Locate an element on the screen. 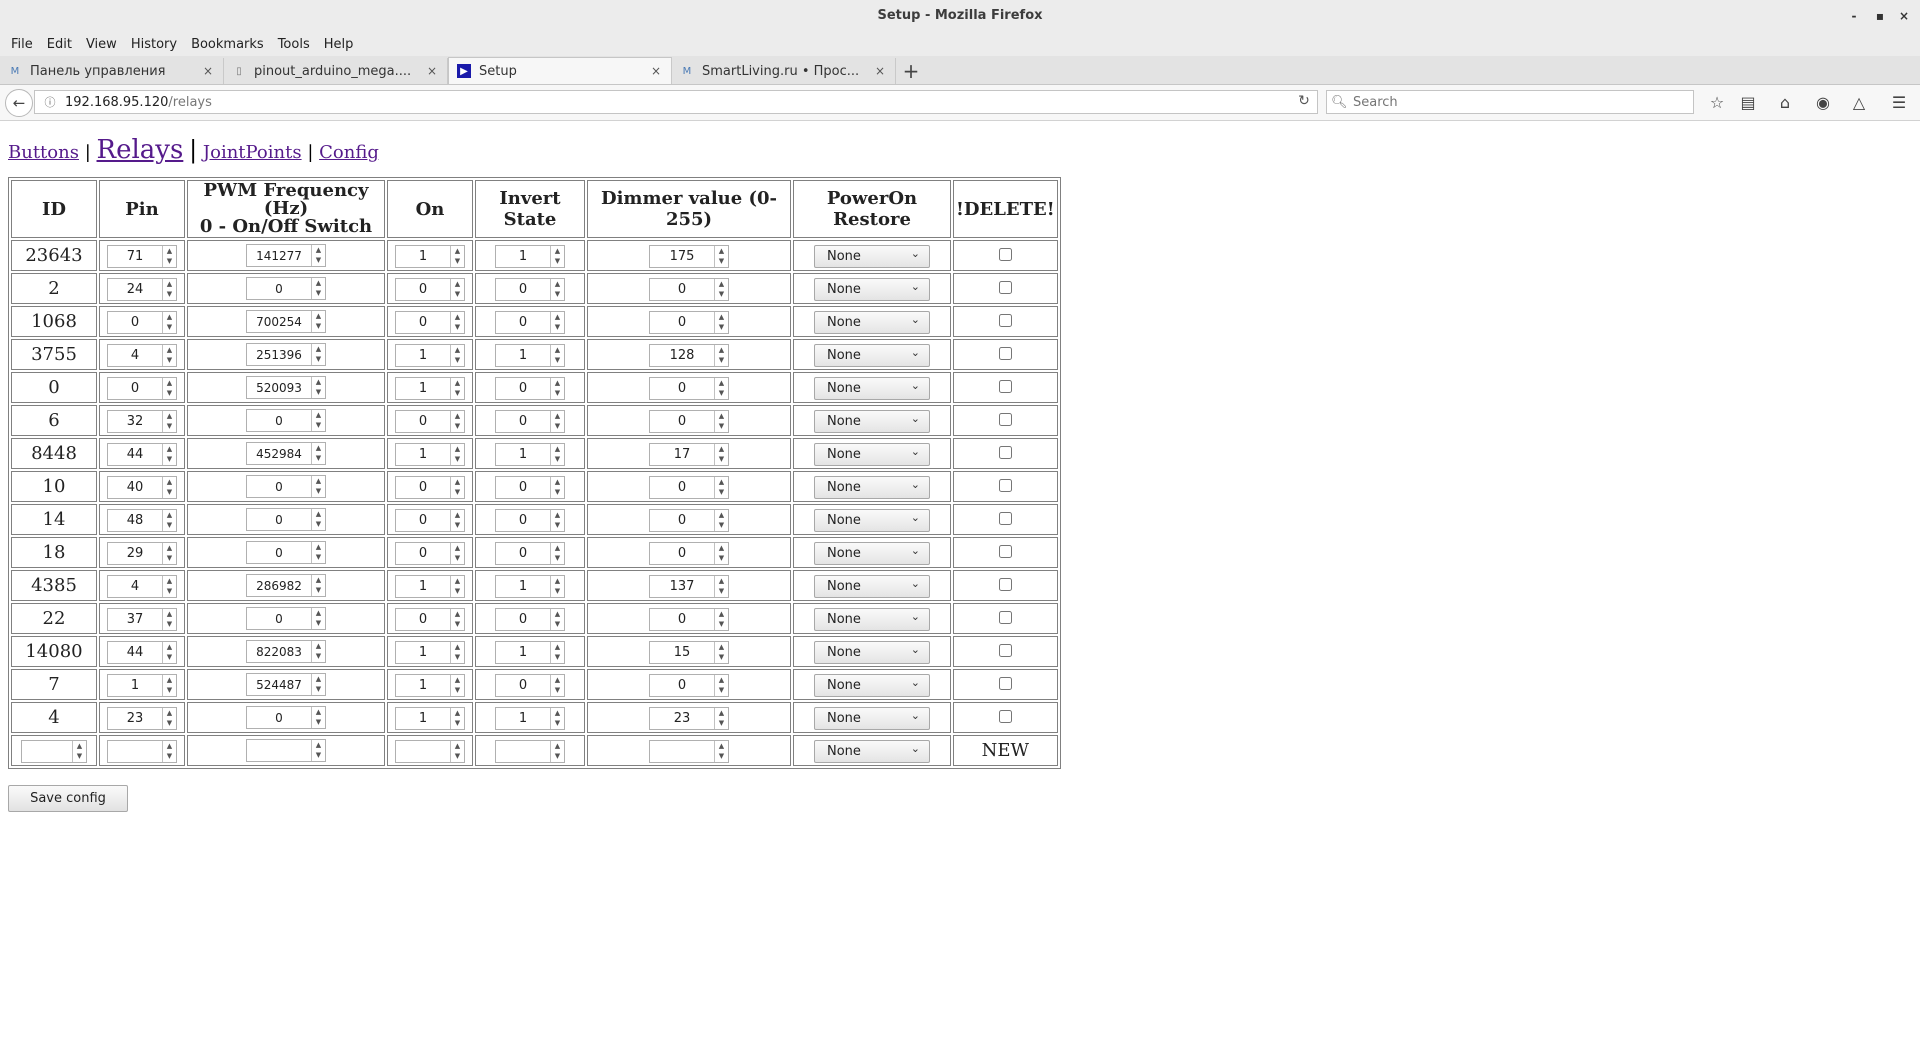  new-dimmer-input is located at coordinates (682, 751).